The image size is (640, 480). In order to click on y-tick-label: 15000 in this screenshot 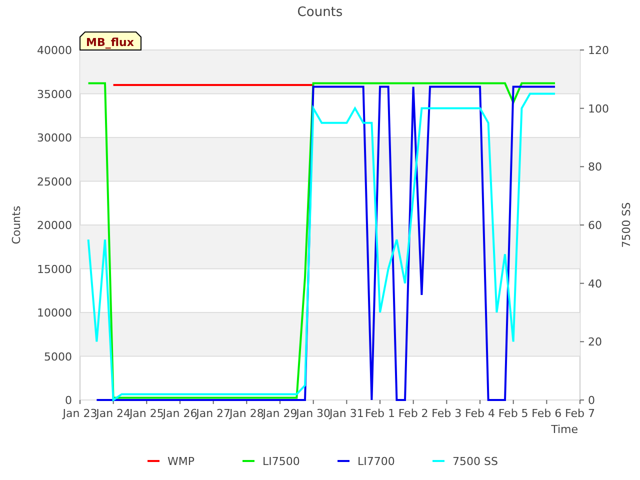, I will do `click(54, 269)`.